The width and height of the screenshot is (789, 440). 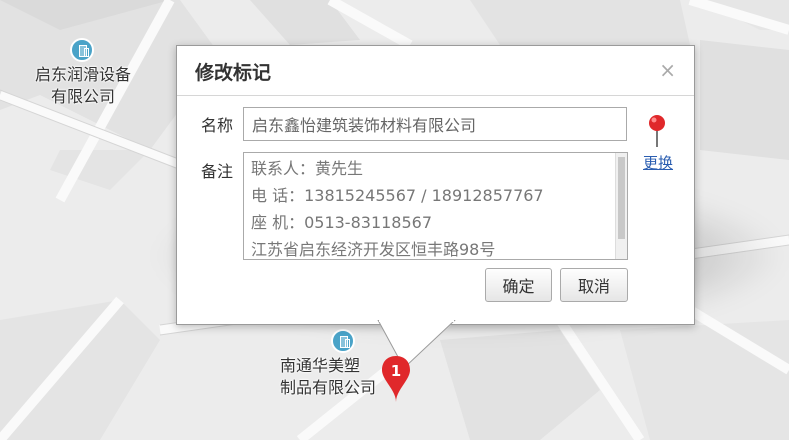 I want to click on poi-top-line2: 有限公司, so click(x=82, y=96).